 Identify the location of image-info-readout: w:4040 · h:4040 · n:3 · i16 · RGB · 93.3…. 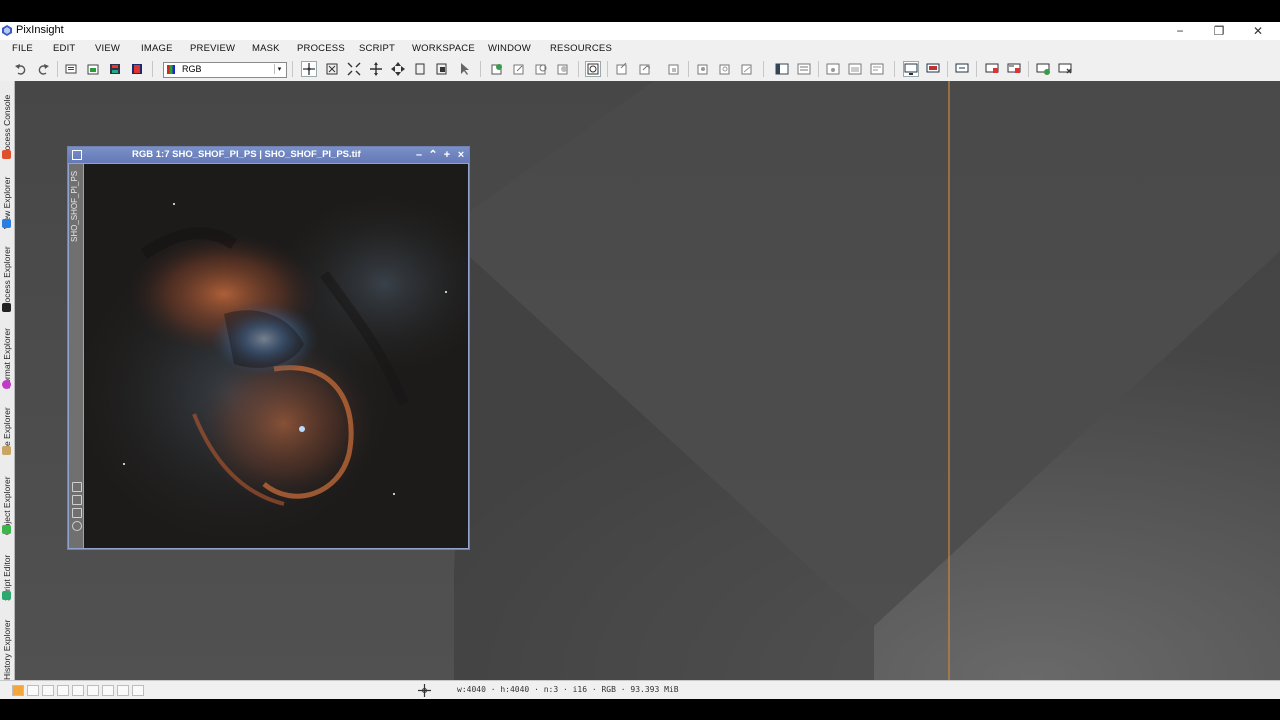
(568, 689).